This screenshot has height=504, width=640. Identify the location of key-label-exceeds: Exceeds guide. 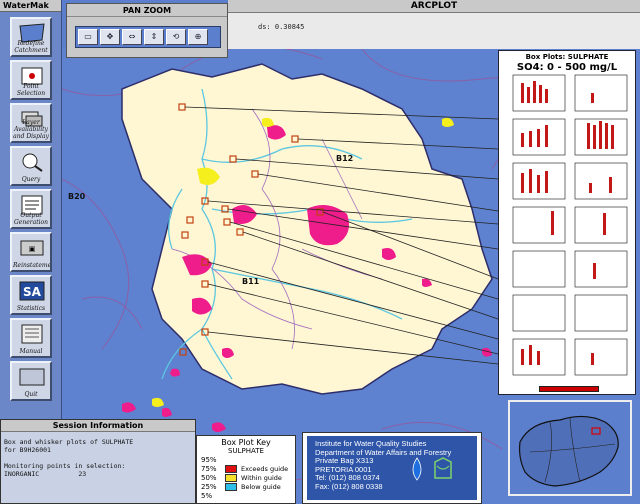
(265, 469).